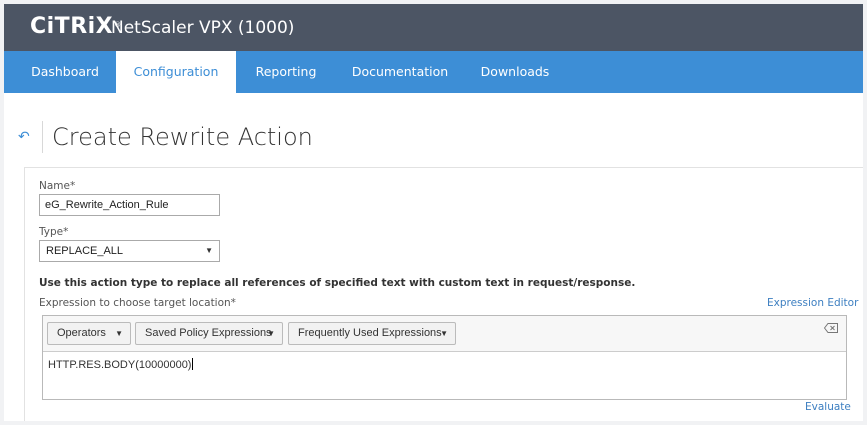 Image resolution: width=867 pixels, height=425 pixels. I want to click on tab-reporting: Reporting, so click(286, 72).